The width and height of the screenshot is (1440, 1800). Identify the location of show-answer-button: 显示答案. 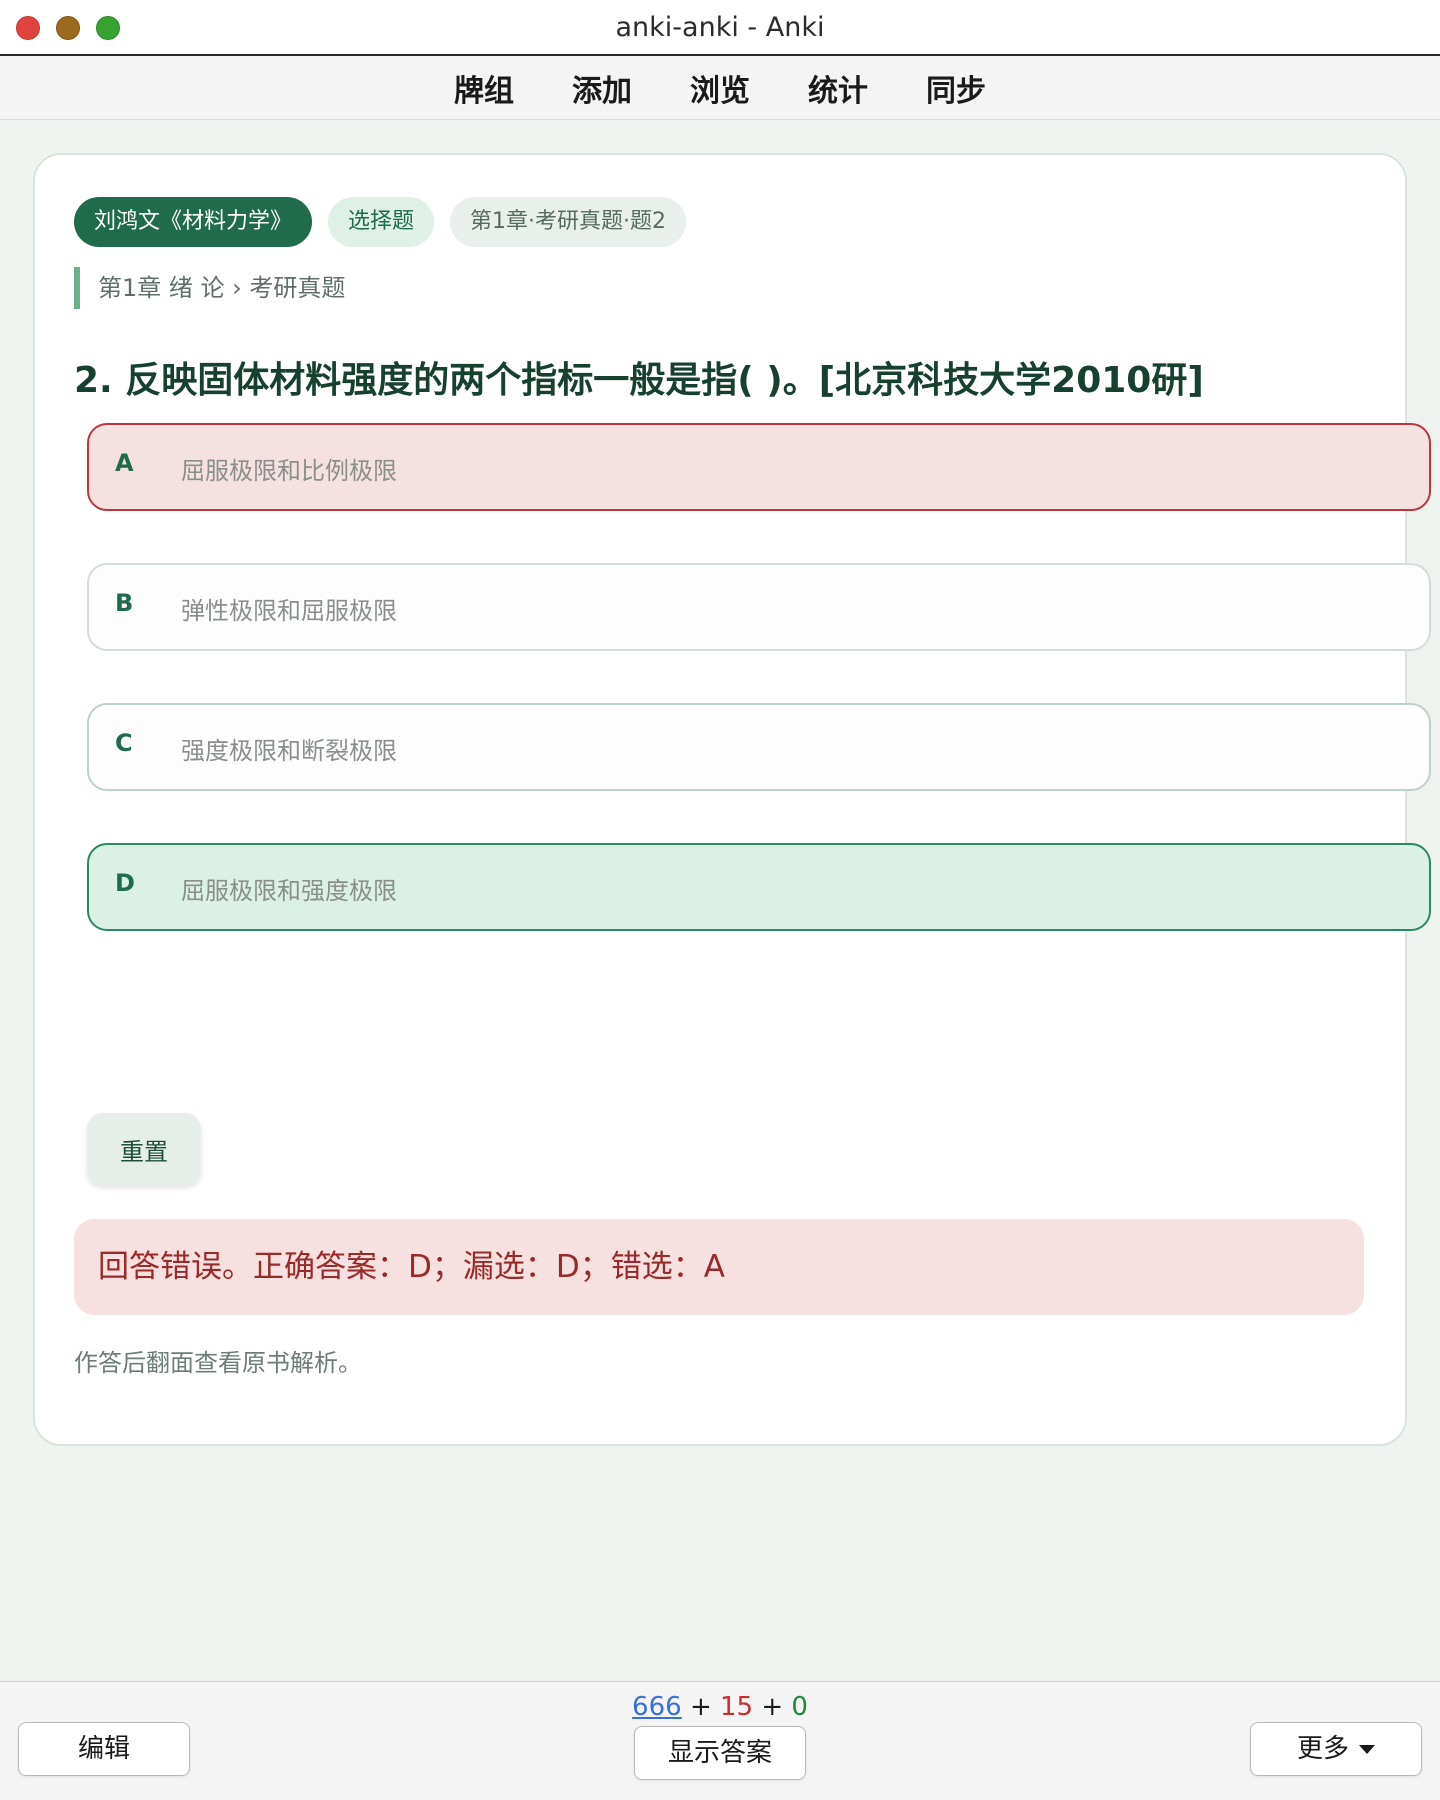
(720, 1753).